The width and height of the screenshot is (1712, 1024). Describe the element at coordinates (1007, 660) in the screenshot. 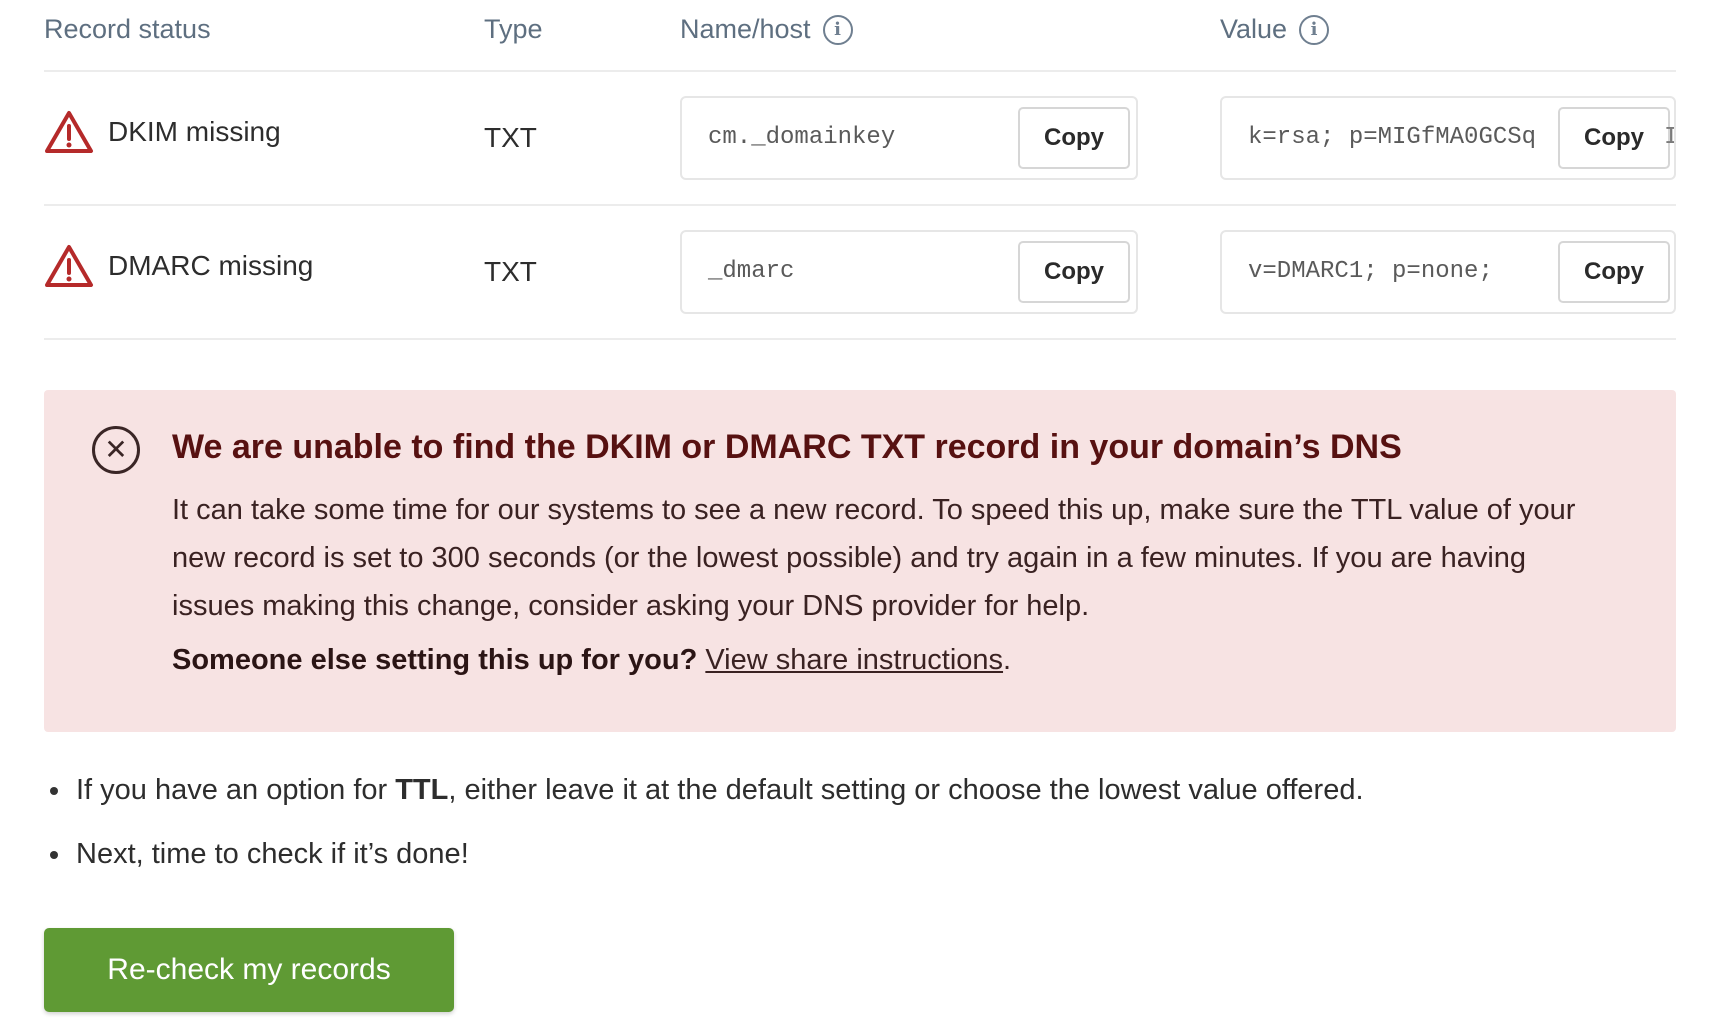

I see `share-suffix: .` at that location.